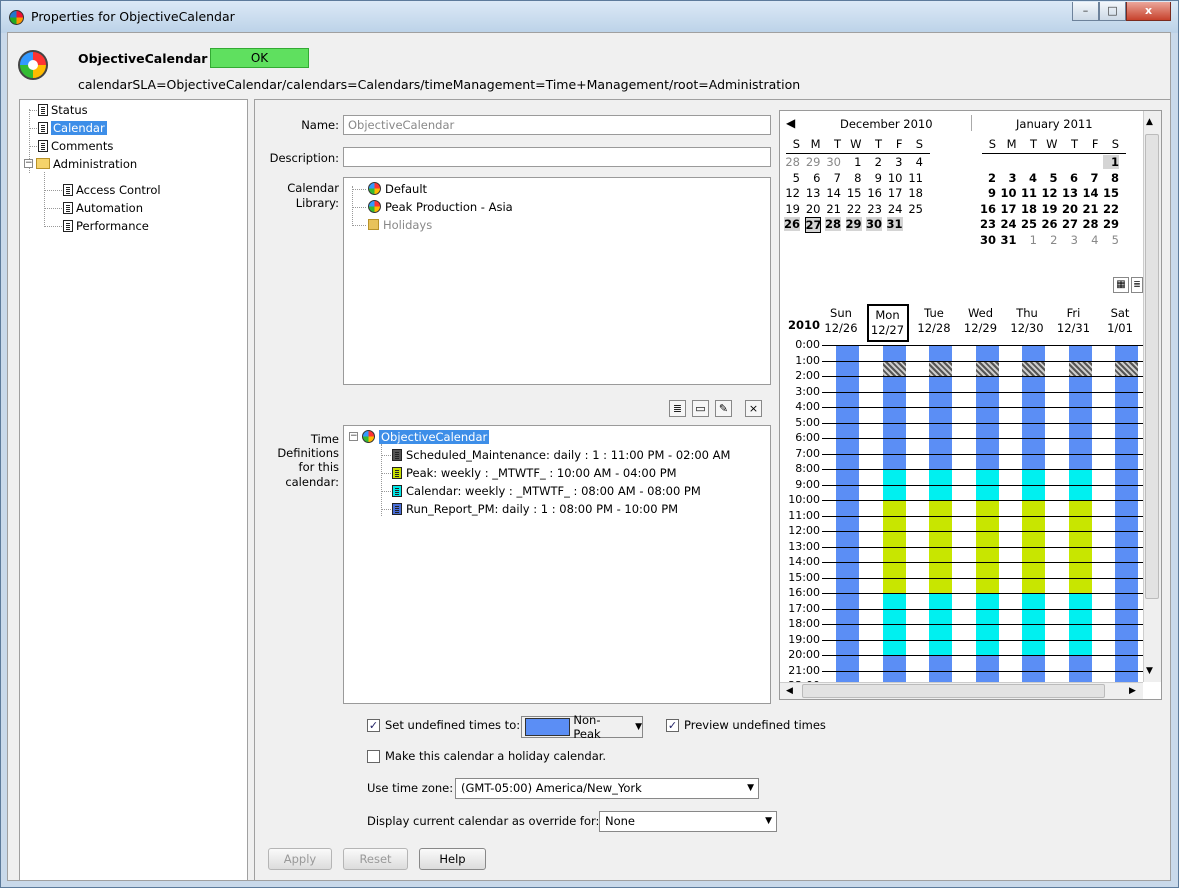 The height and width of the screenshot is (888, 1179). Describe the element at coordinates (1029, 178) in the screenshot. I see `calendar-day: 4` at that location.